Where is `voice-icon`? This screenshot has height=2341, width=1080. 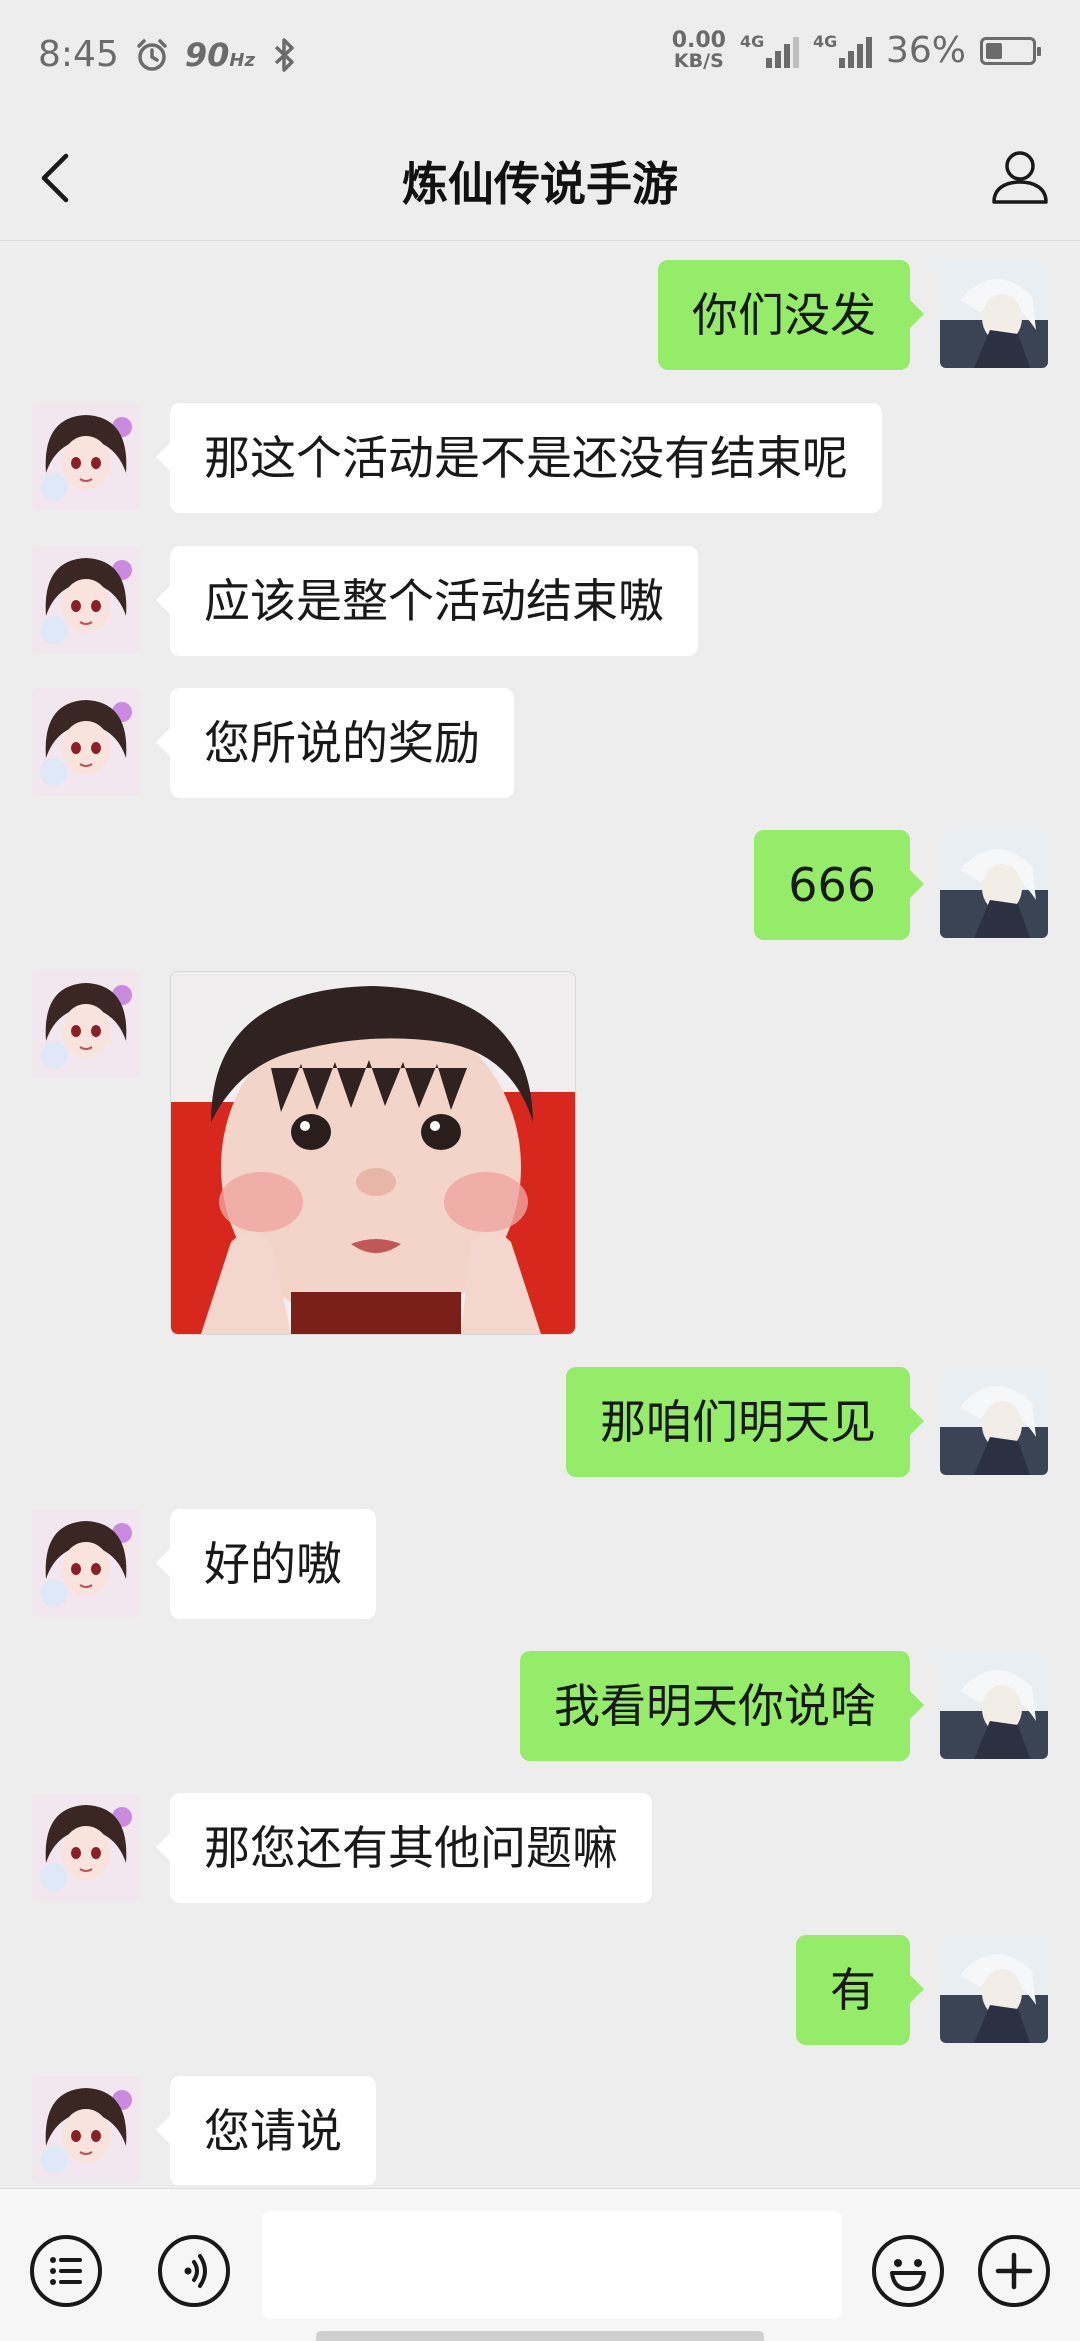
voice-icon is located at coordinates (194, 2271).